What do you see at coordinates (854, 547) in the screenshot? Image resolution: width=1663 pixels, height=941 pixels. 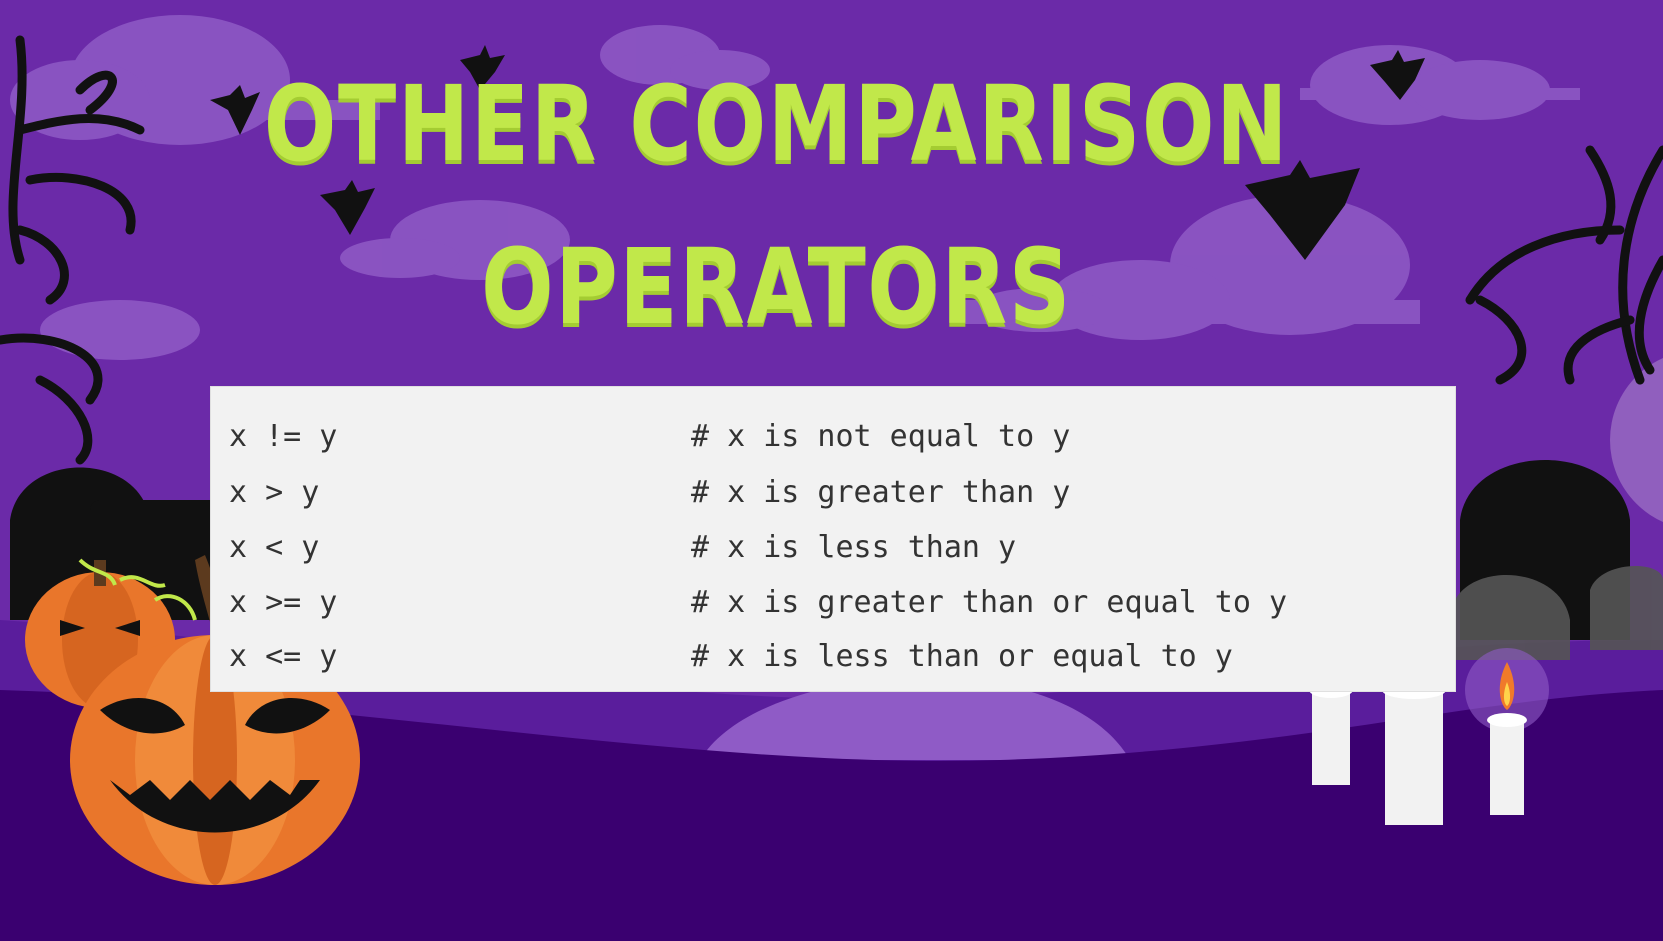 I see `code-comment: # x is less than y` at bounding box center [854, 547].